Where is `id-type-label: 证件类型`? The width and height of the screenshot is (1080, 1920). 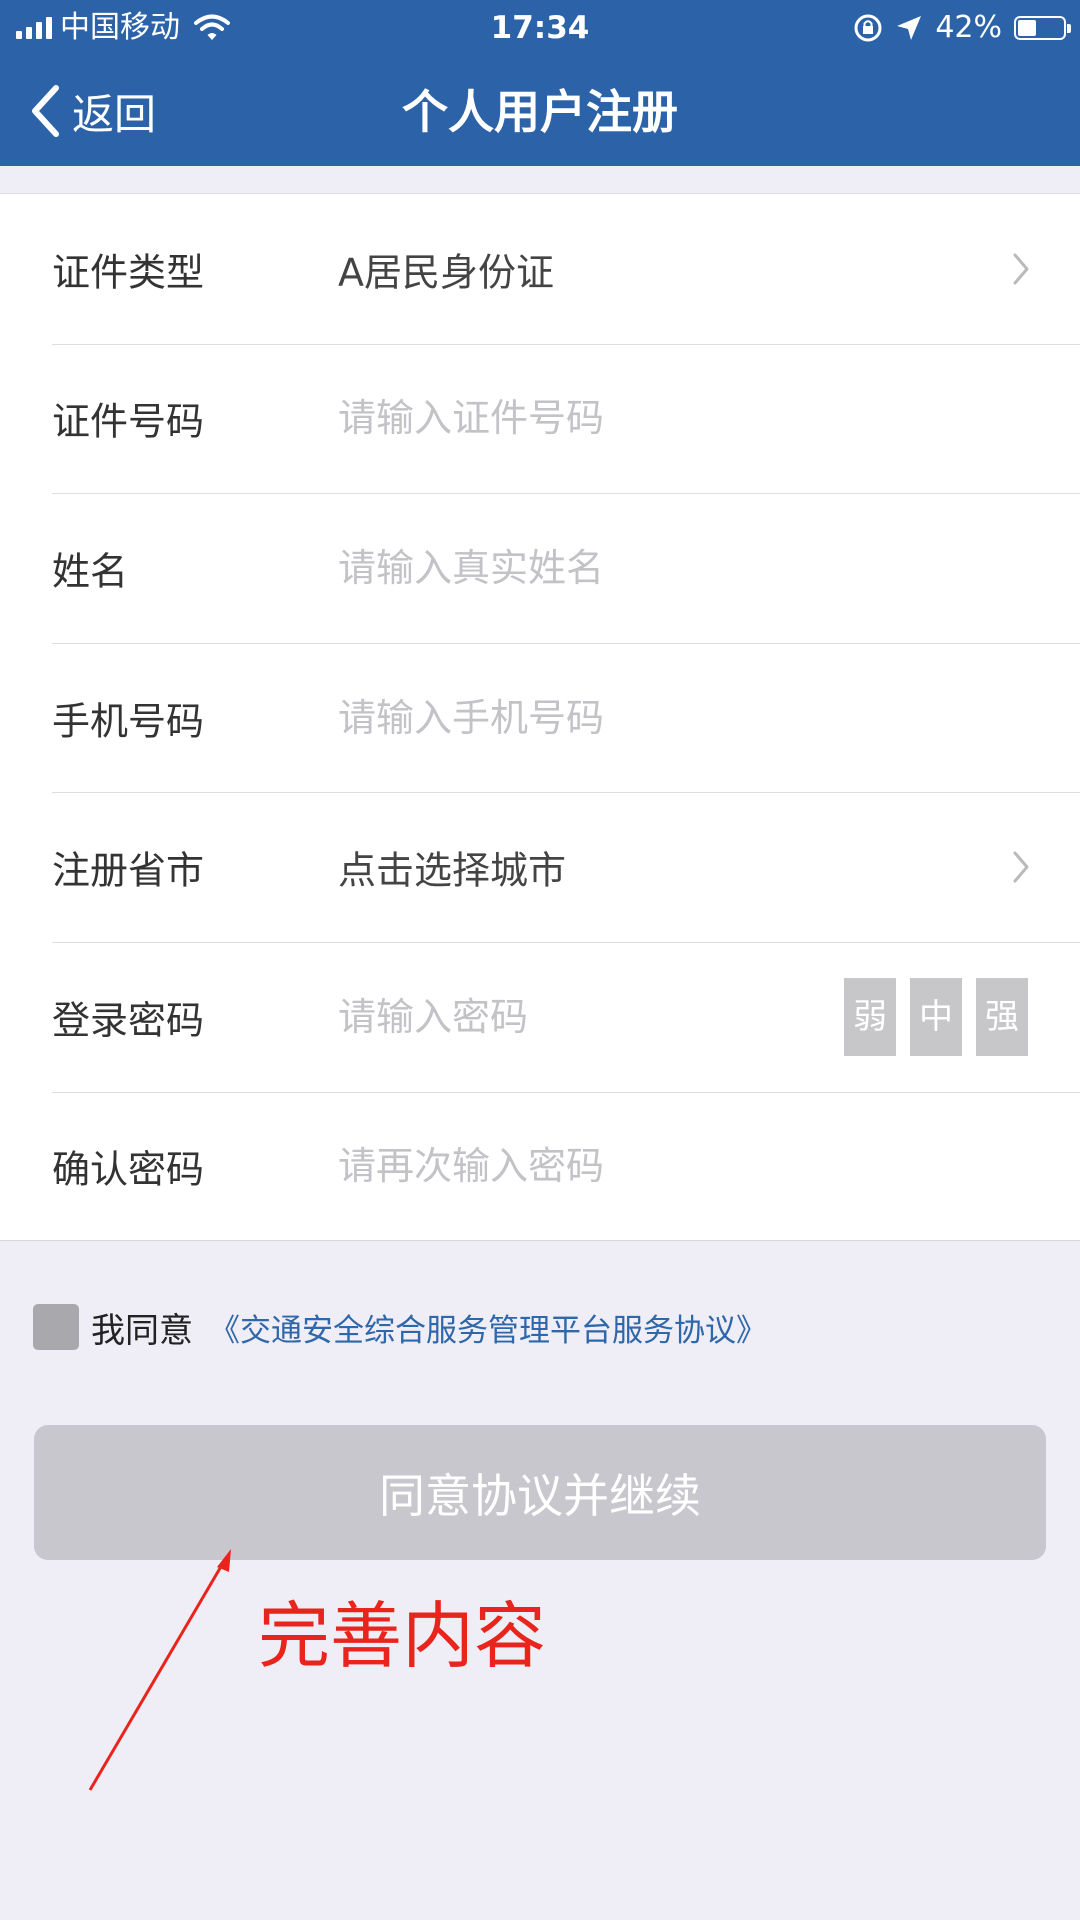 id-type-label: 证件类型 is located at coordinates (128, 272).